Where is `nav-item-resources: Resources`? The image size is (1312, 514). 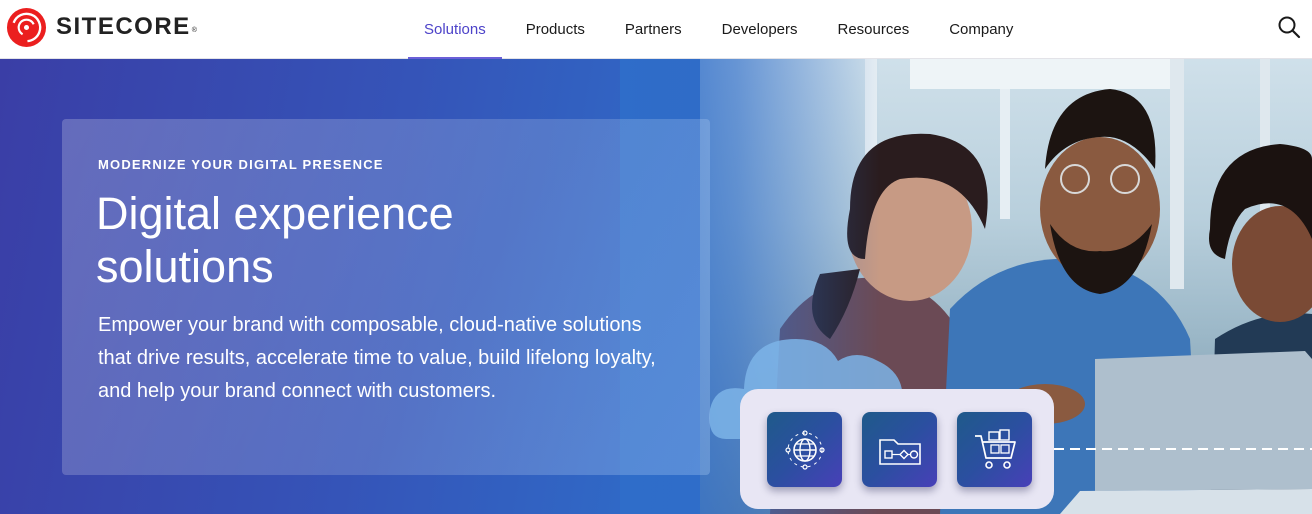 nav-item-resources: Resources is located at coordinates (874, 29).